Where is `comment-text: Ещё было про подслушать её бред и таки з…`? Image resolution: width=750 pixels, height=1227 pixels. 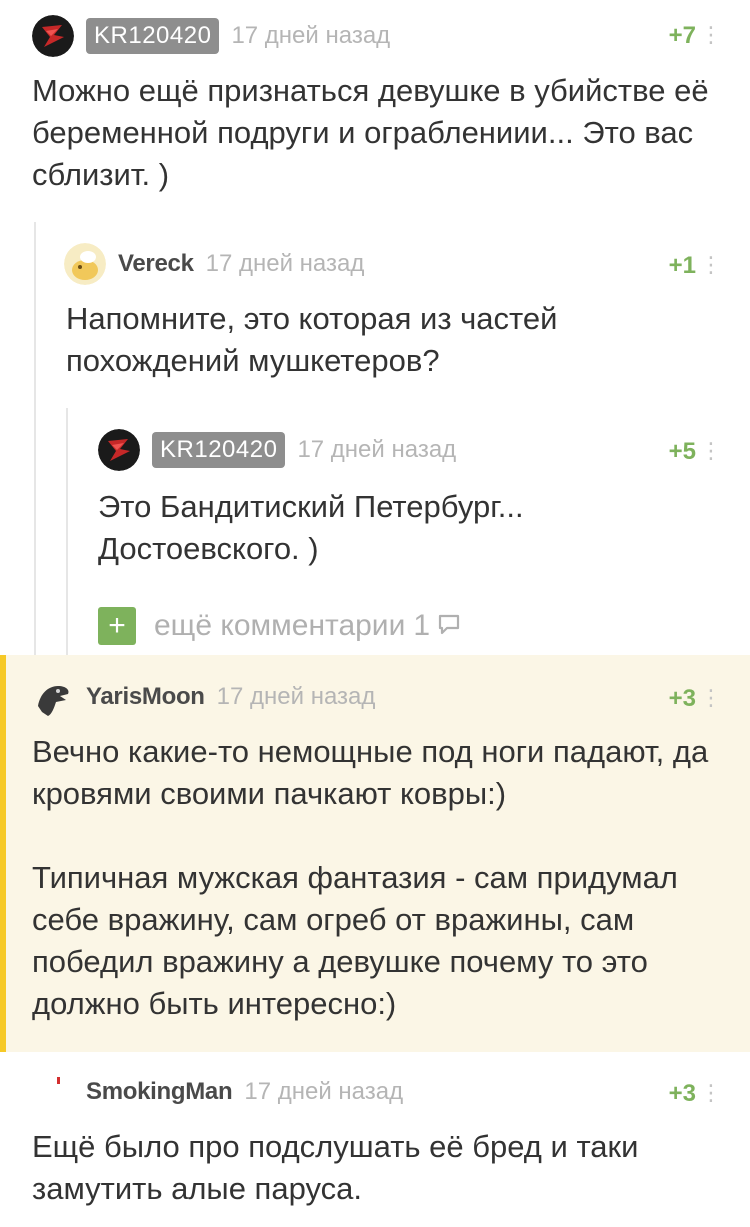
comment-text: Ещё было про подслушать её бред и таки з… is located at coordinates (335, 1167).